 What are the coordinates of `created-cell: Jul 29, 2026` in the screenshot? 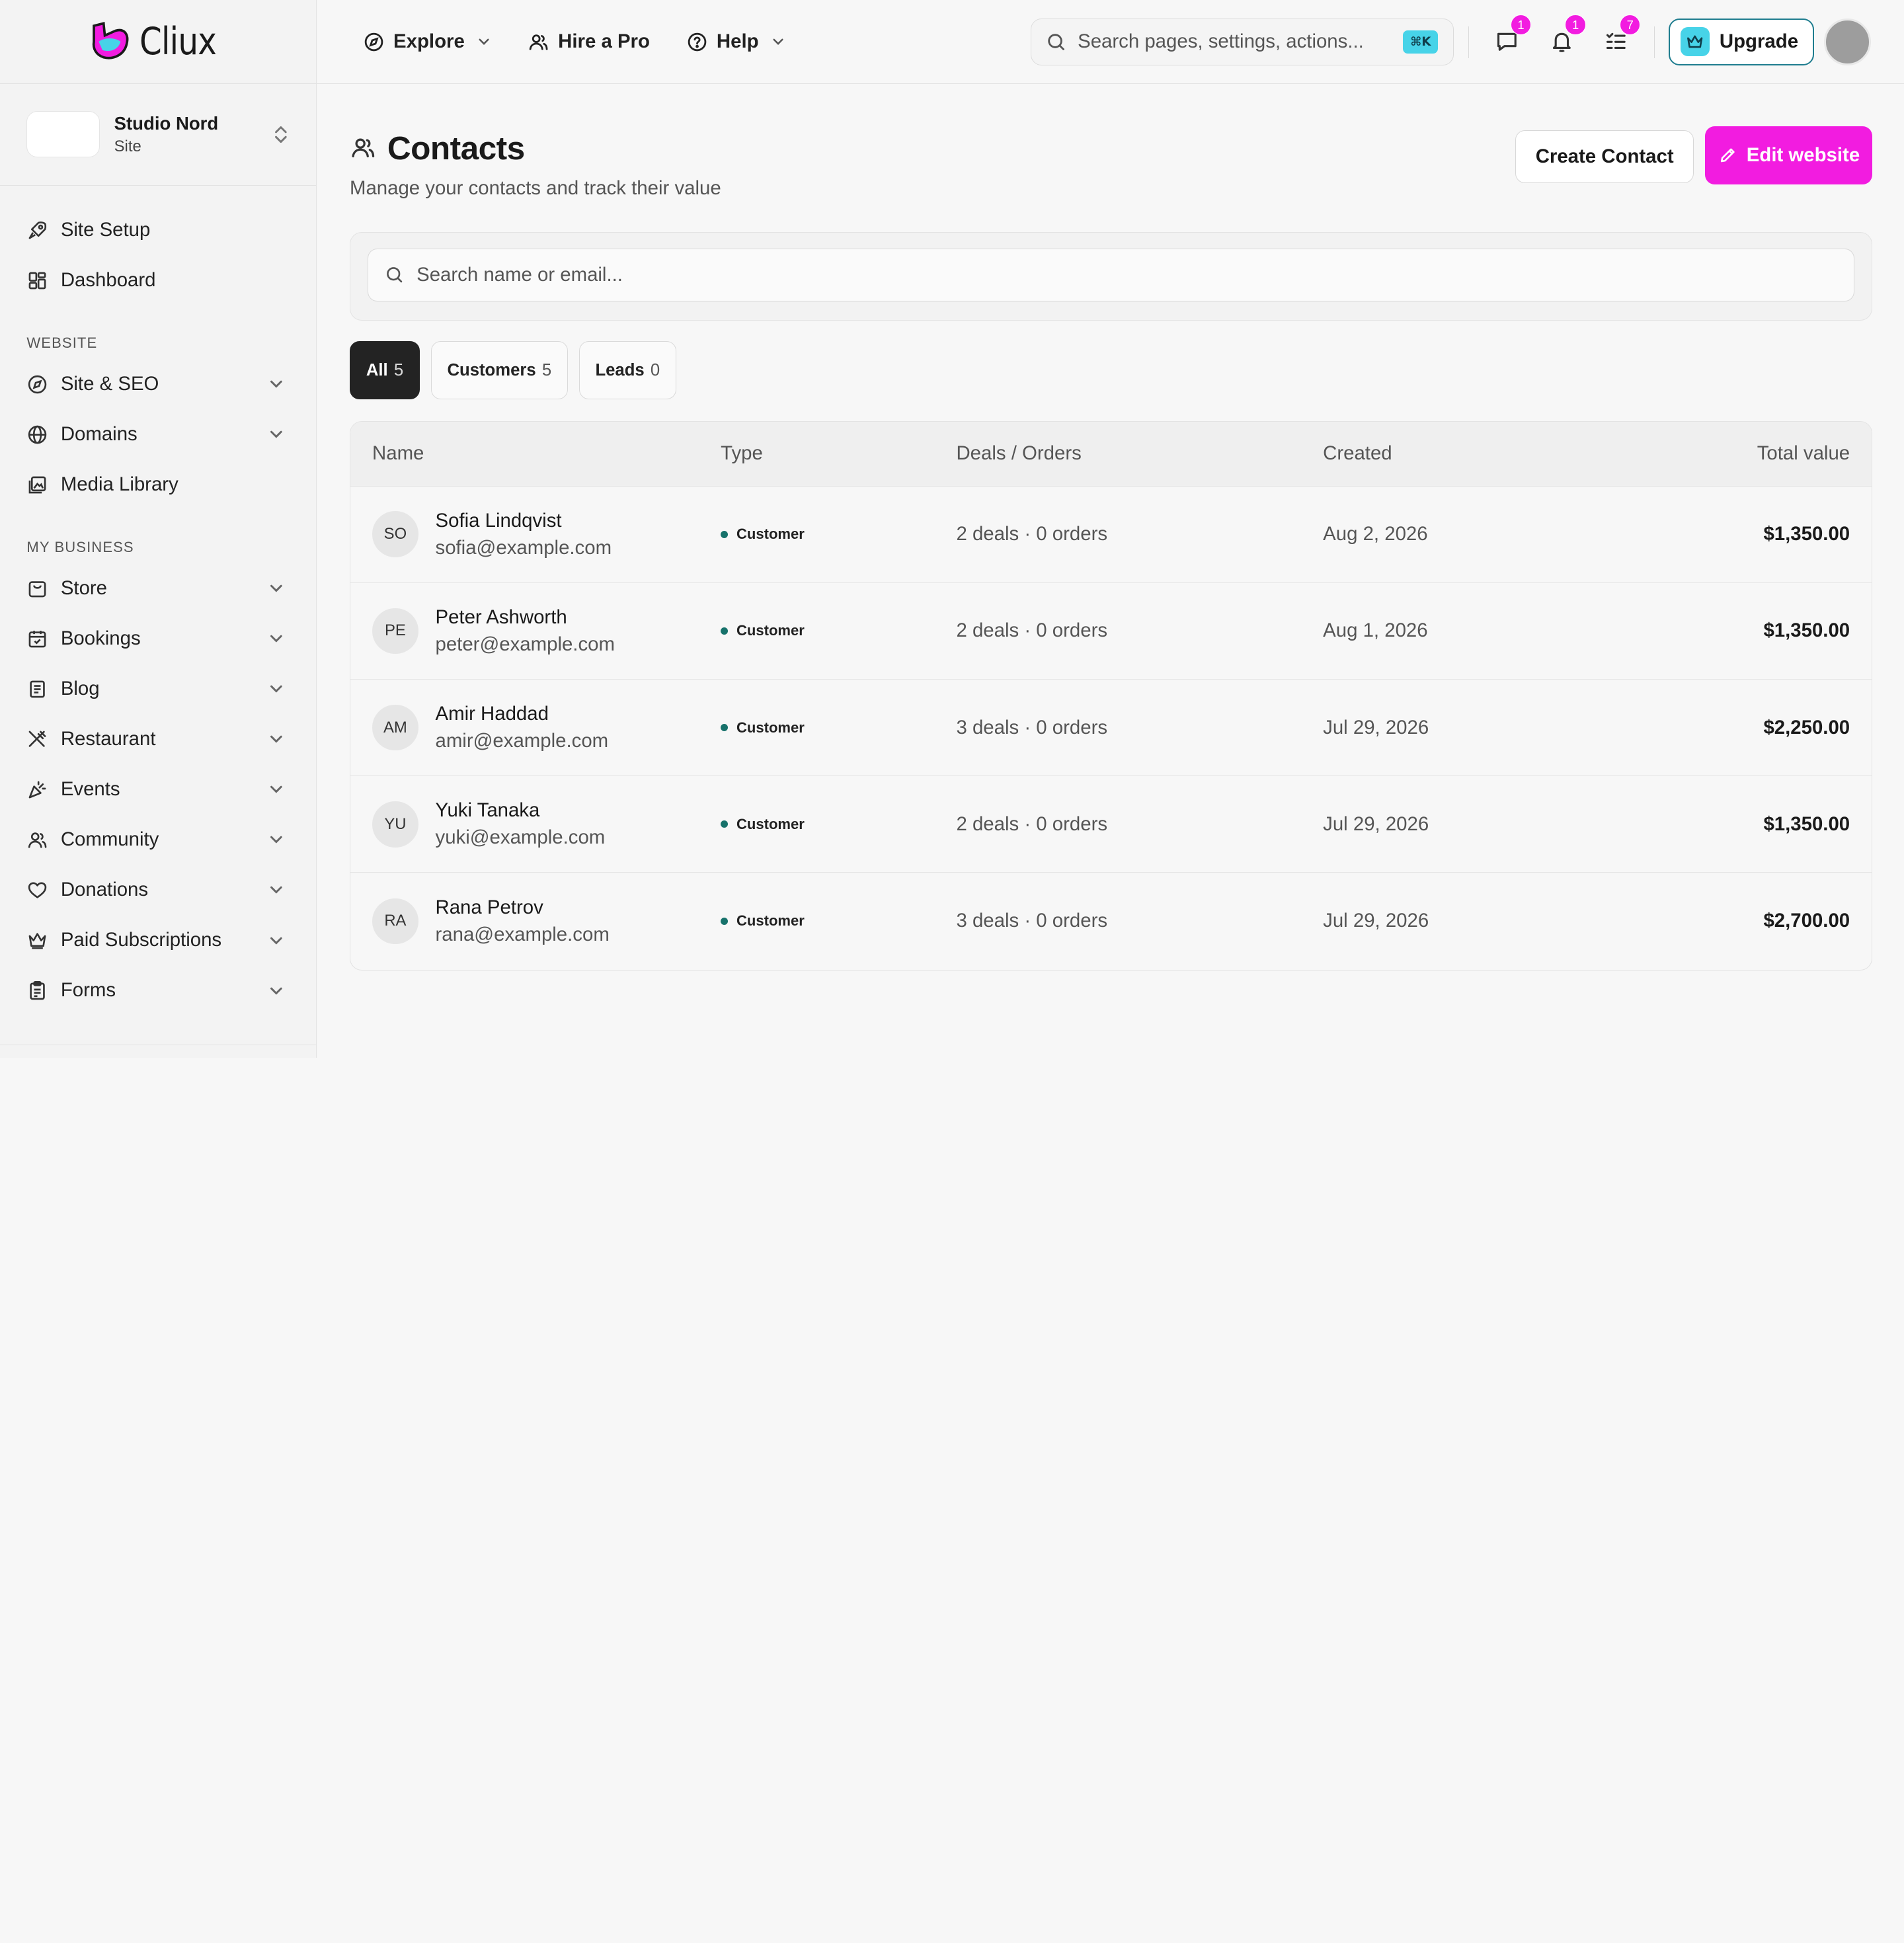 It's located at (1376, 824).